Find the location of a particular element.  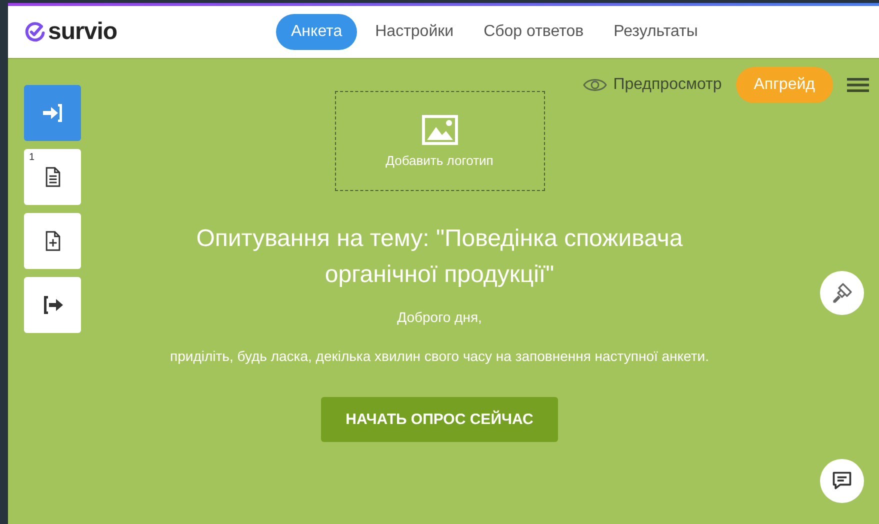

greeting-text: Доброго дня, is located at coordinates (439, 317).